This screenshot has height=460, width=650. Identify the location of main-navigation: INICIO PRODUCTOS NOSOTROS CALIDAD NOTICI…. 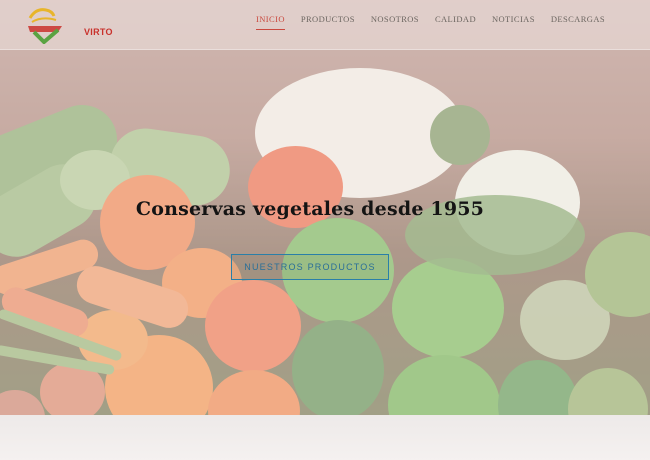
(430, 22).